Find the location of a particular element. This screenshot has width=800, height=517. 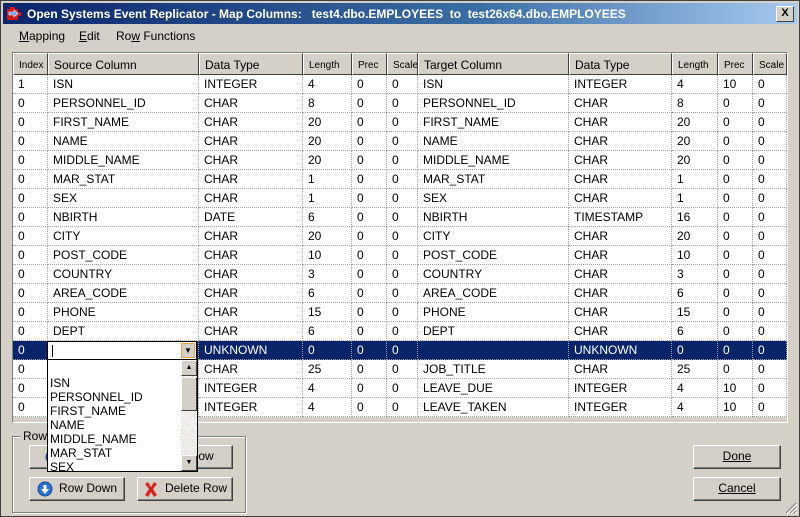

table-row: 1 ISN INTEGER 4 0 0 ISN INTEGER 4 10 0 is located at coordinates (400, 84).